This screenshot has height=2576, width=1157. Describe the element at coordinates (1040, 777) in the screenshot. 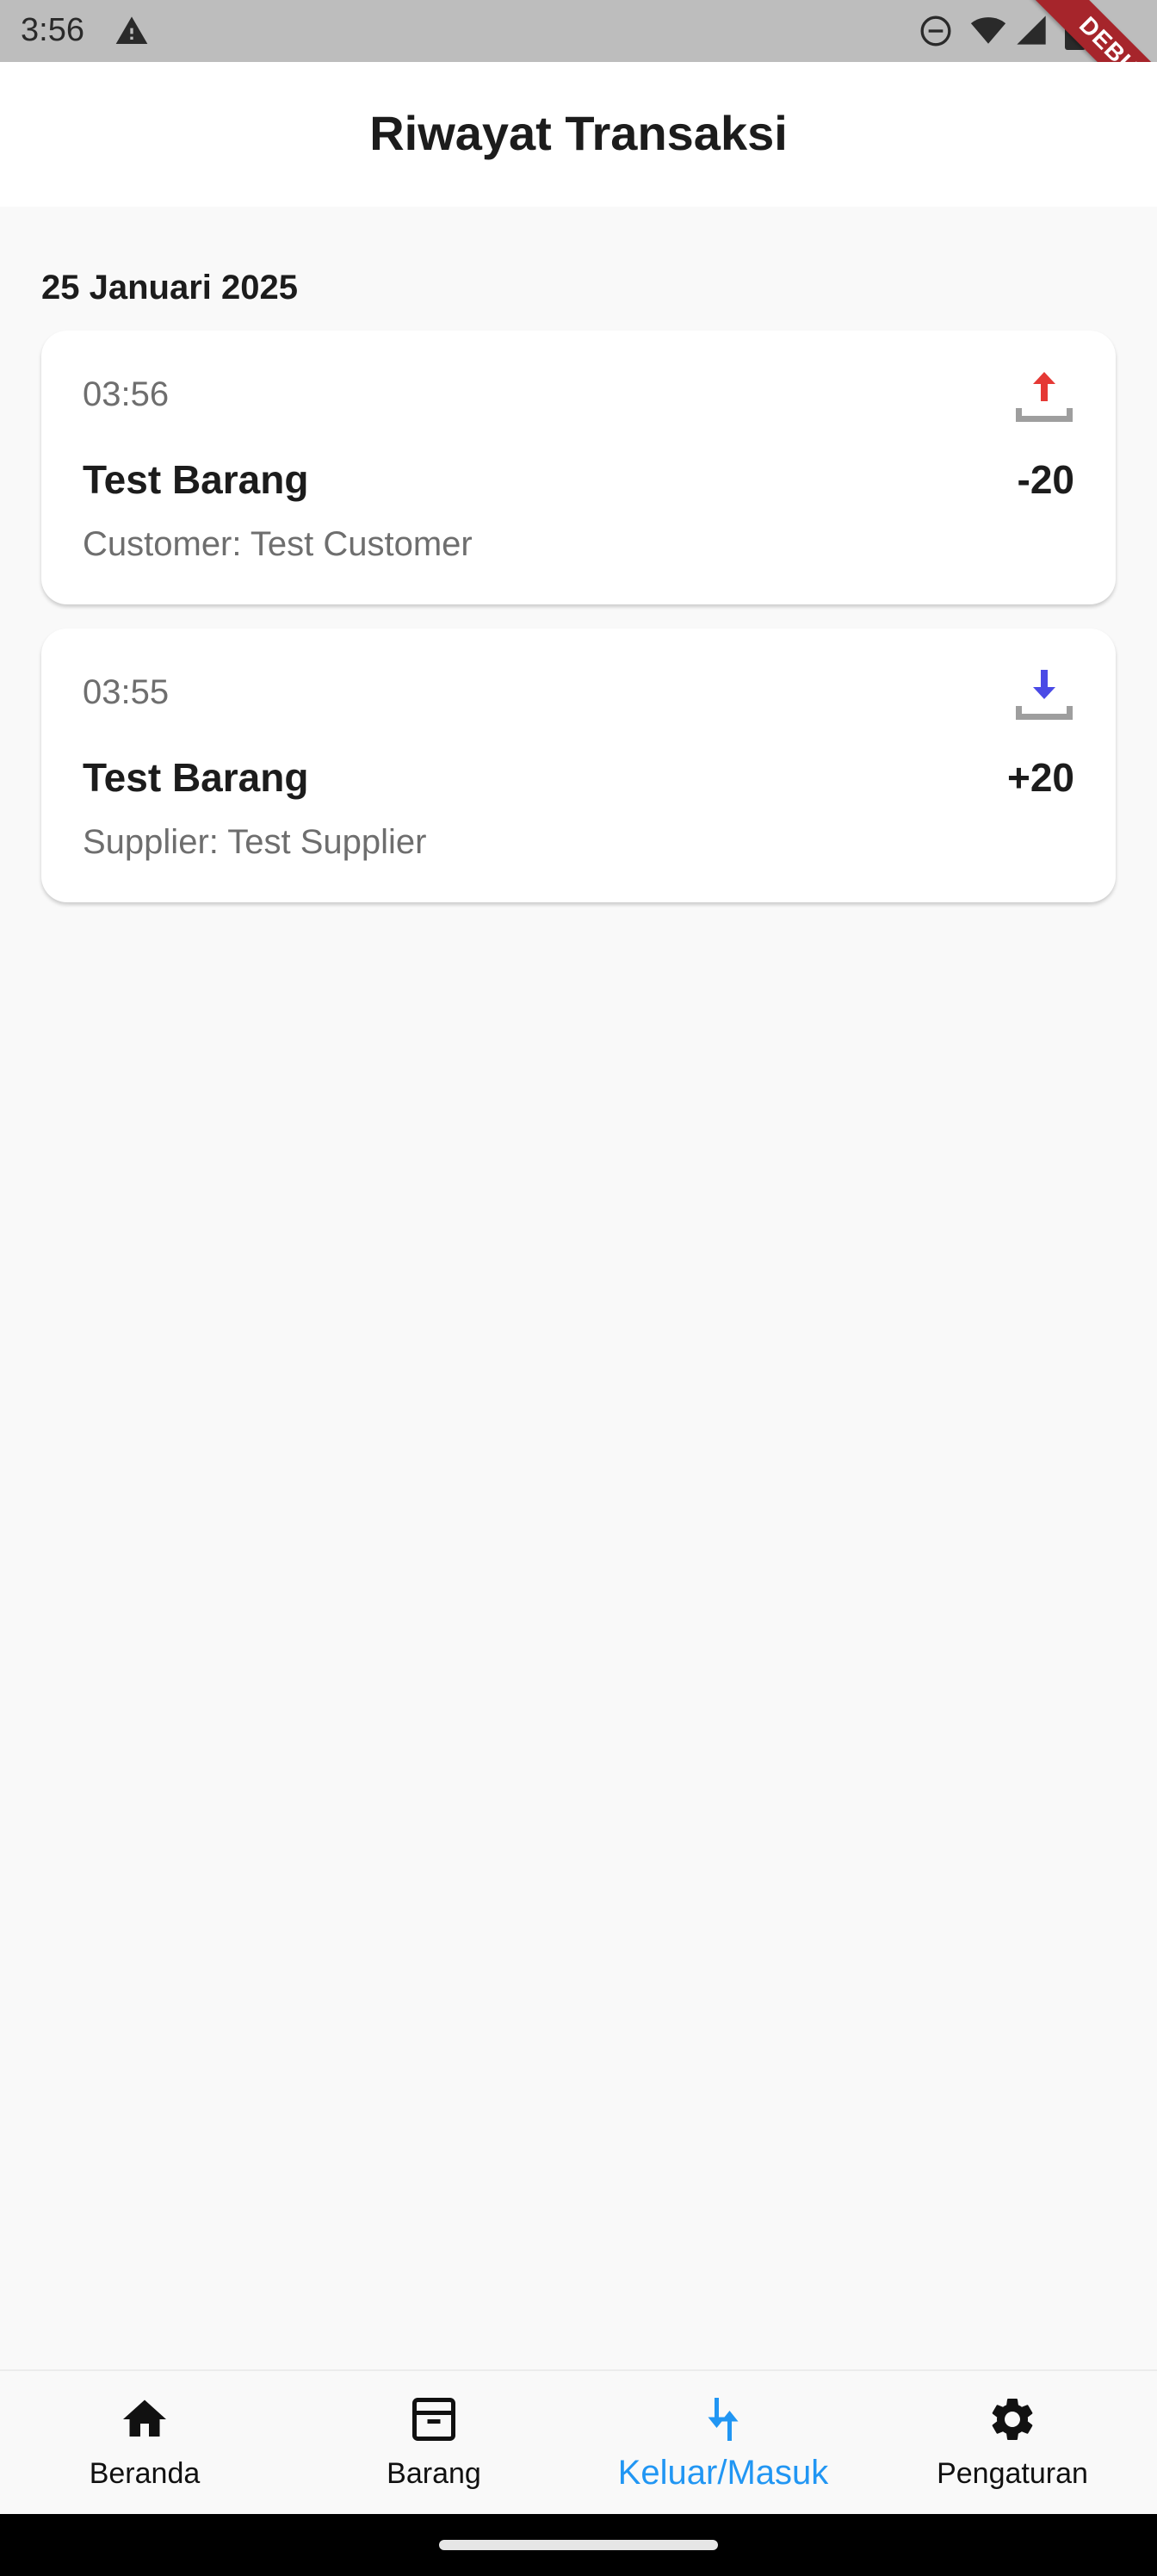

I see `transaction-amount: +20` at that location.